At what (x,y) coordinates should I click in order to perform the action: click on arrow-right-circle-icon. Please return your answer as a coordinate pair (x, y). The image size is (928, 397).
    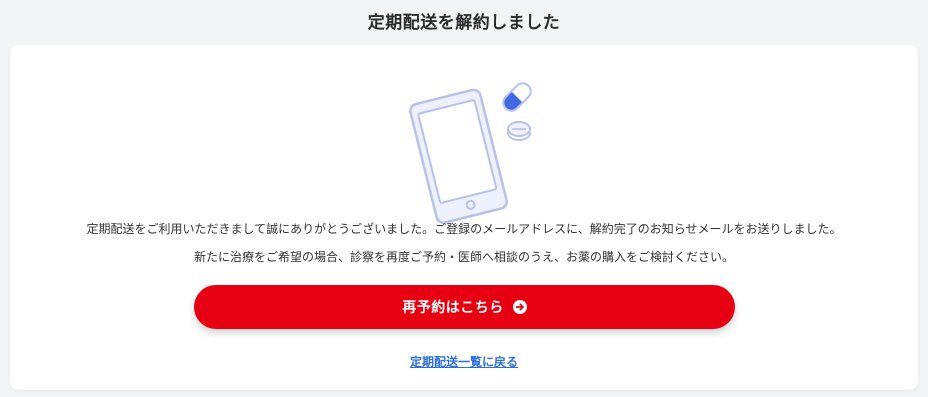
    Looking at the image, I should click on (519, 307).